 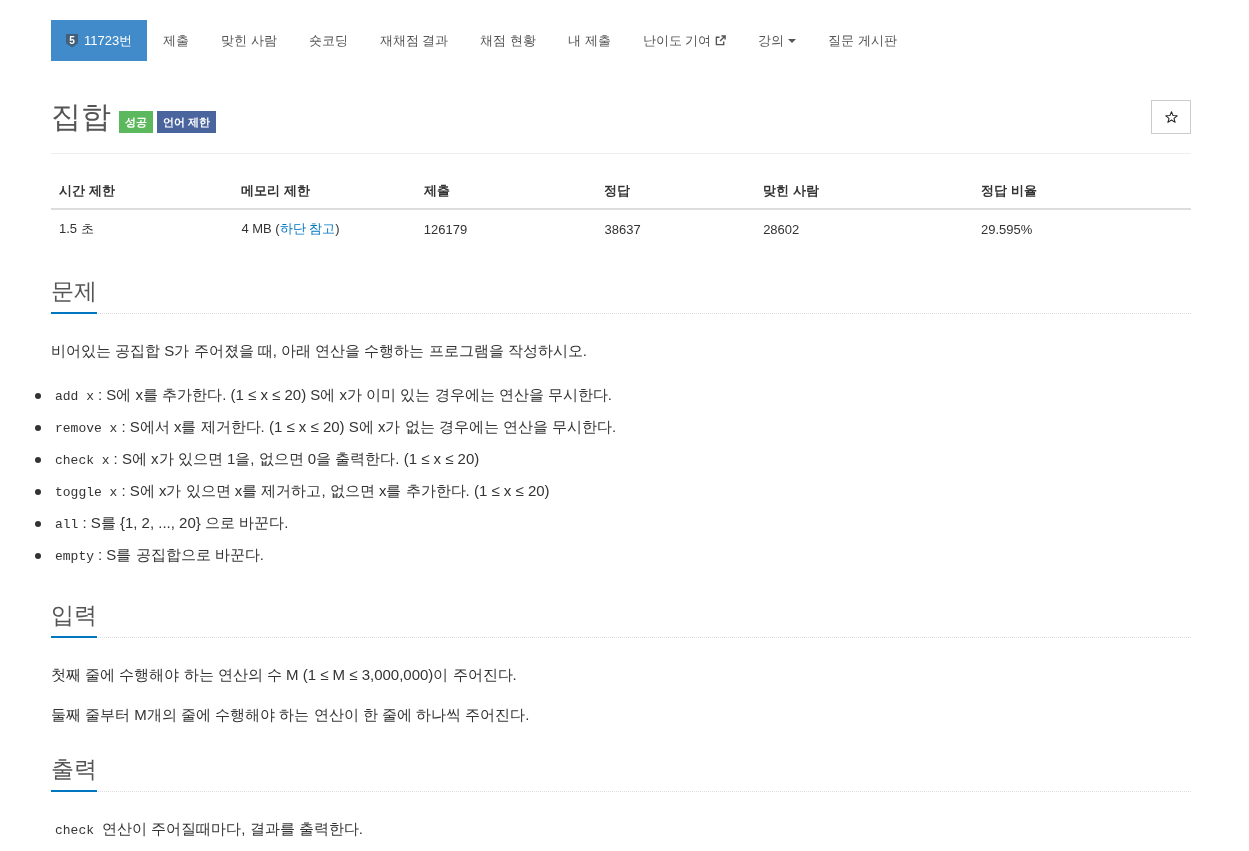 I want to click on link: 하단 참고, so click(x=307, y=228).